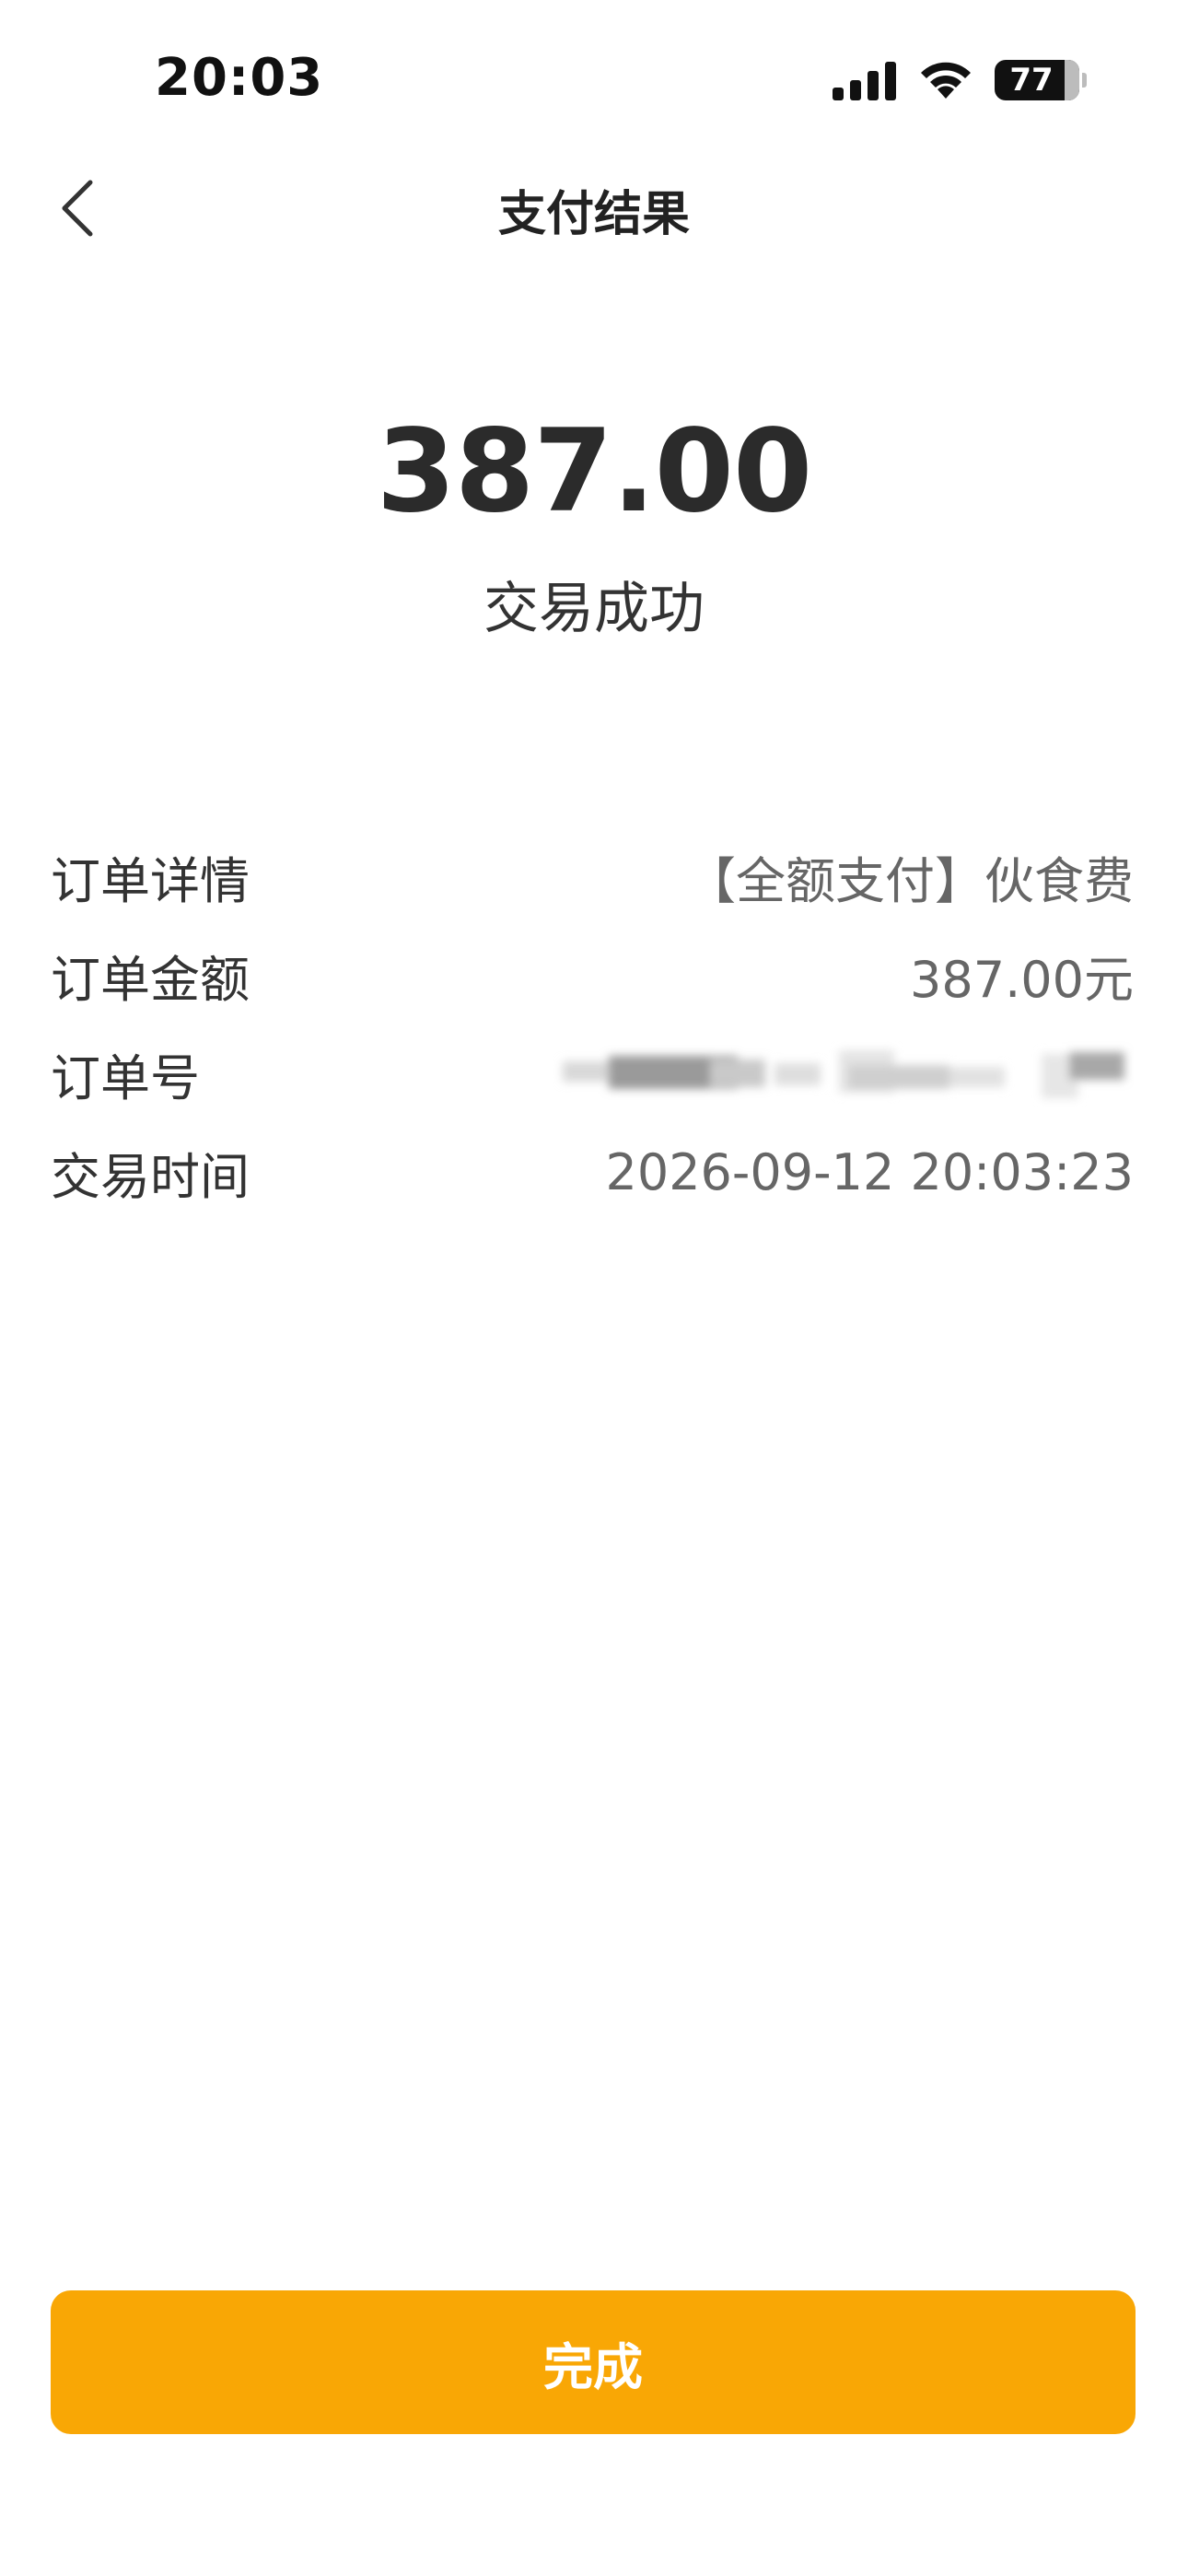  Describe the element at coordinates (125, 1078) in the screenshot. I see `order-number-label: 订单号` at that location.